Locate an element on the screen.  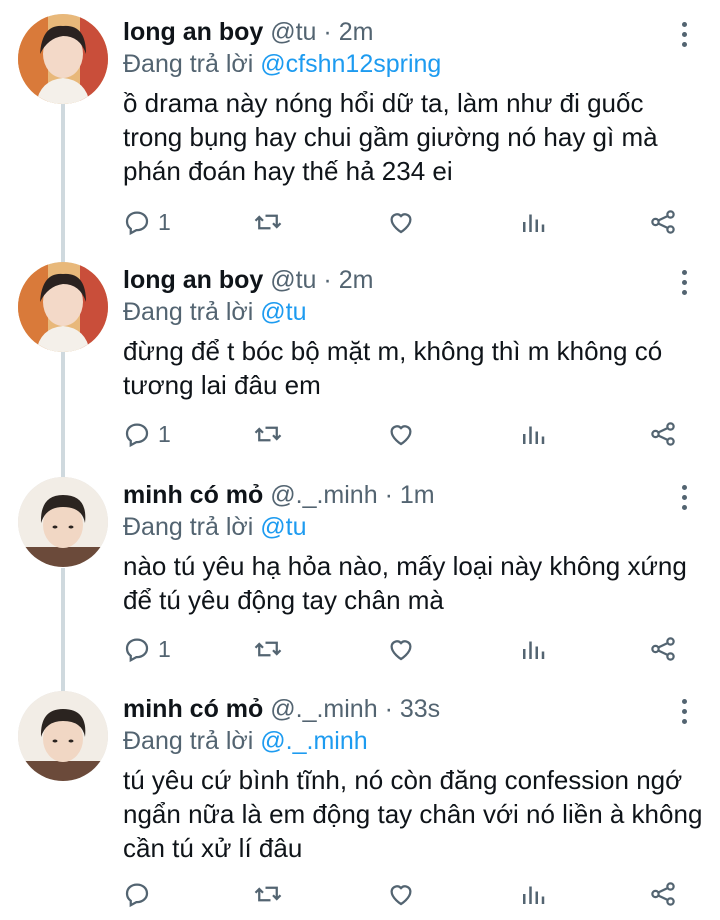
timestamp: 33s is located at coordinates (420, 709).